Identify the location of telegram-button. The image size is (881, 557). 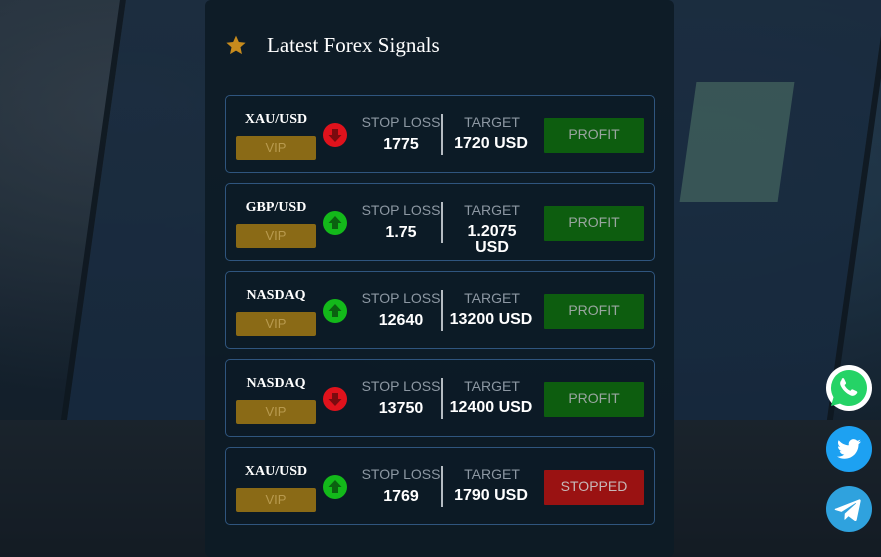
(849, 509).